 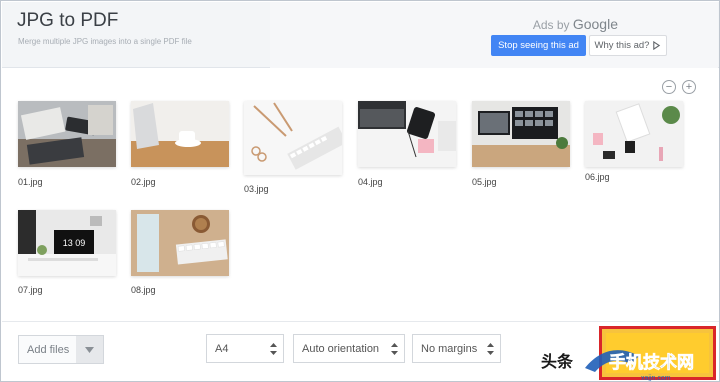 I want to click on toolbar-divider, so click(x=360, y=321).